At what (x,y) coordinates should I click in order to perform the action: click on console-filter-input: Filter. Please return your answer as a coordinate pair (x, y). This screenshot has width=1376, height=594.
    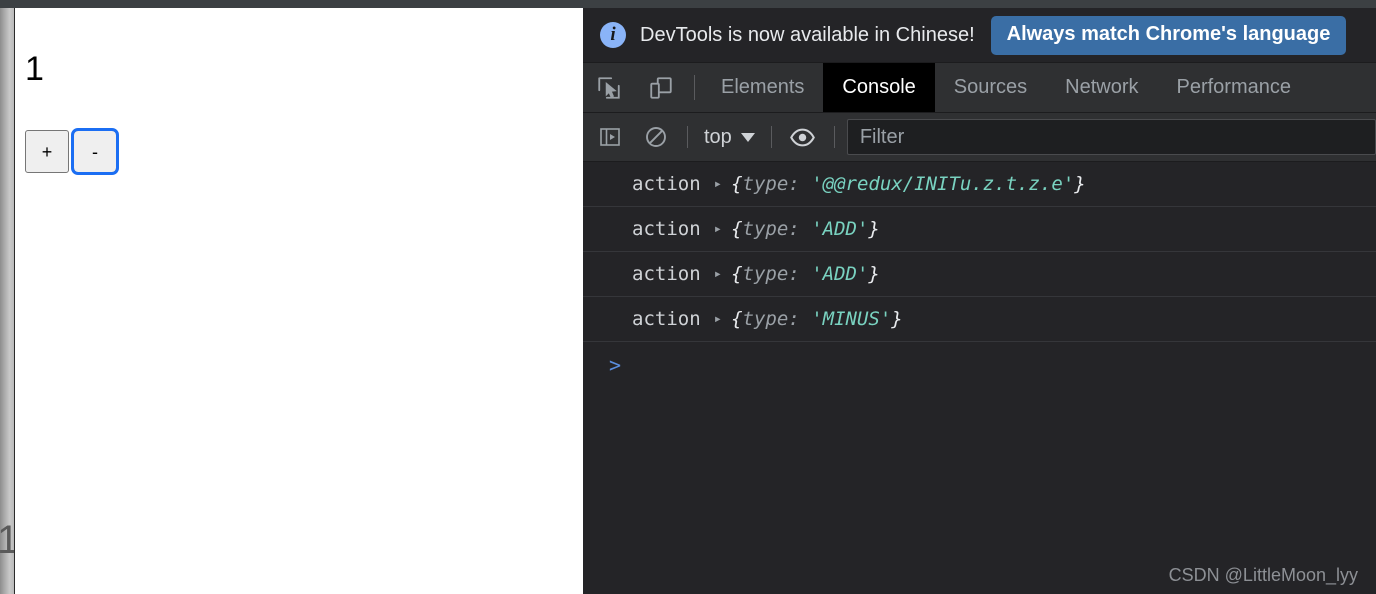
    Looking at the image, I should click on (1111, 137).